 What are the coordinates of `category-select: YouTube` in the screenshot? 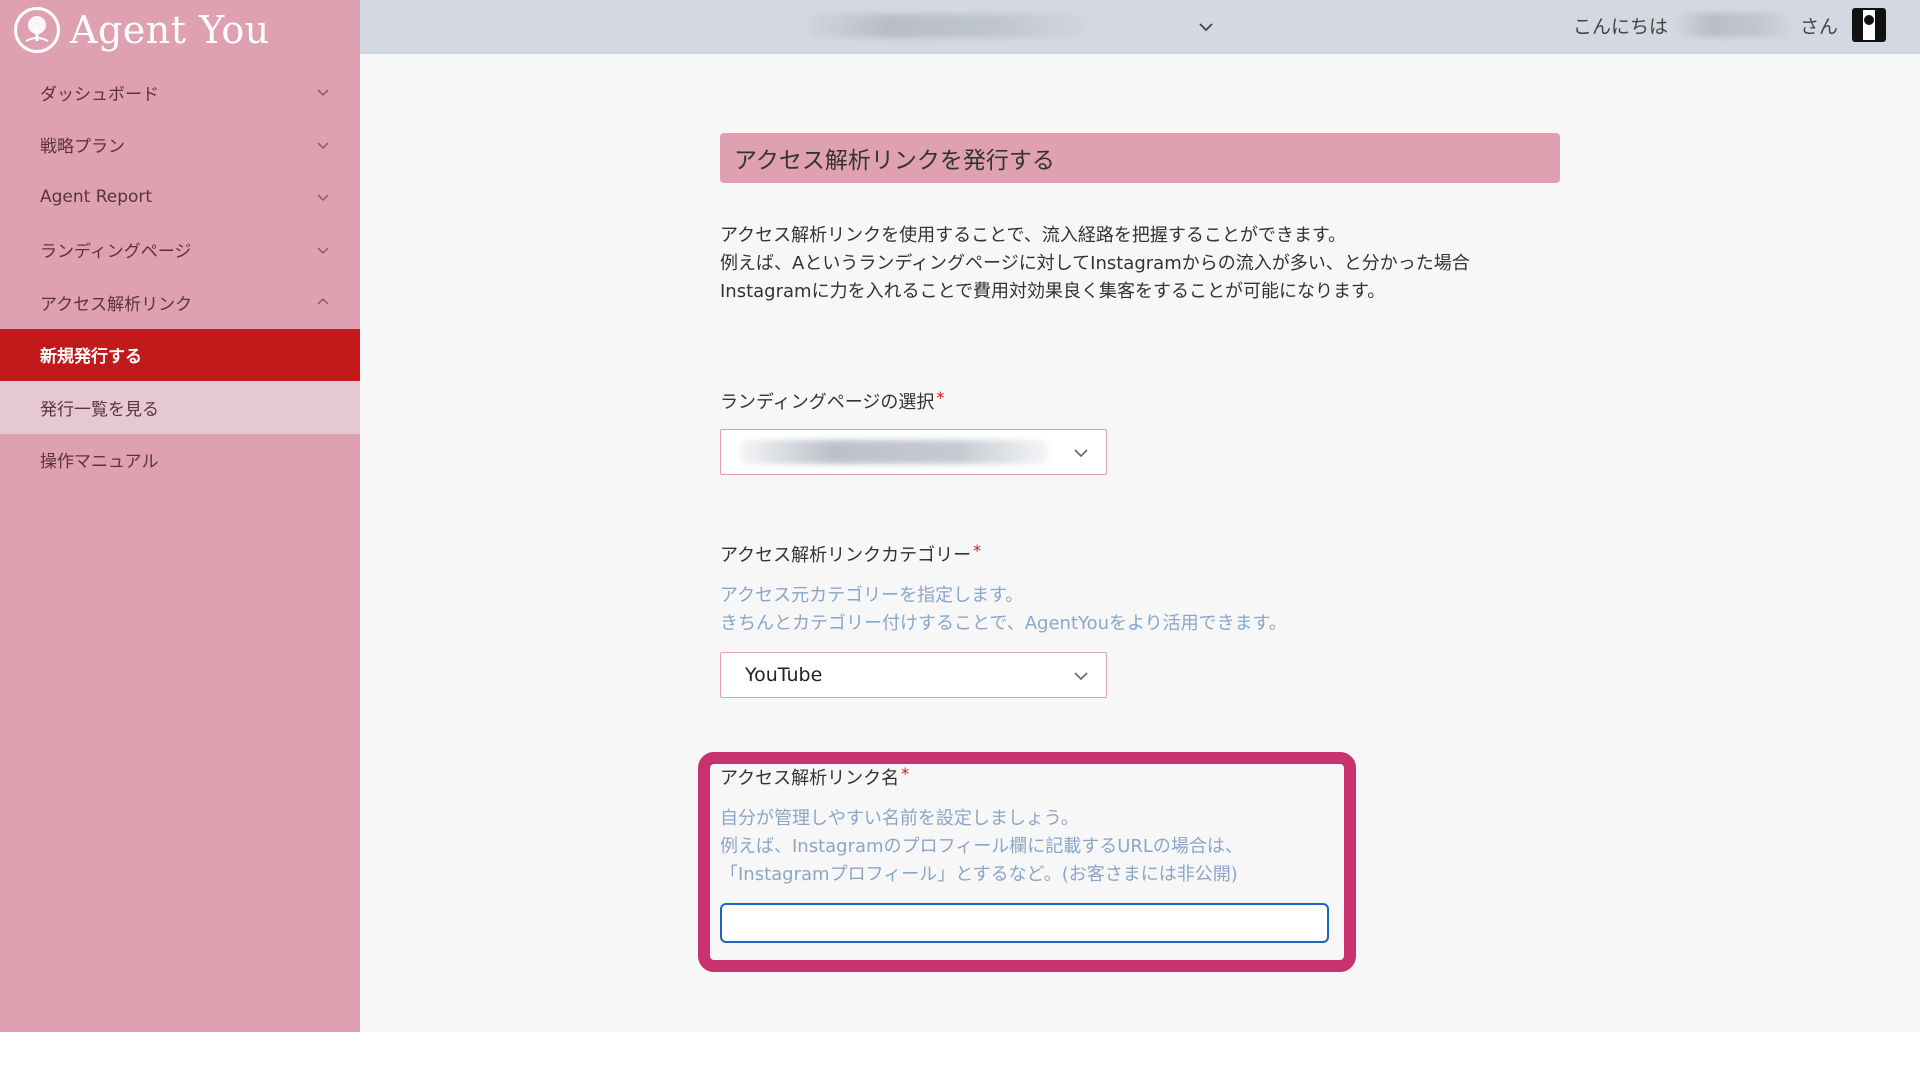 It's located at (913, 675).